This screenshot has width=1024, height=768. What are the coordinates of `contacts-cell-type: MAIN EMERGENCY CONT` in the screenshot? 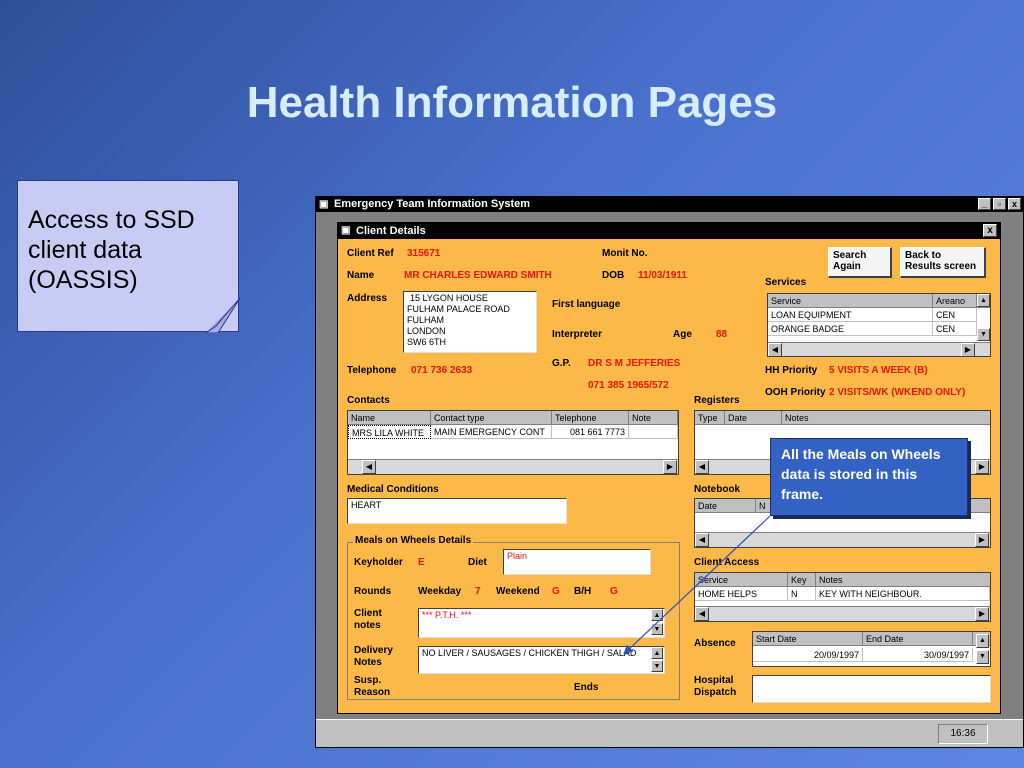 It's located at (491, 432).